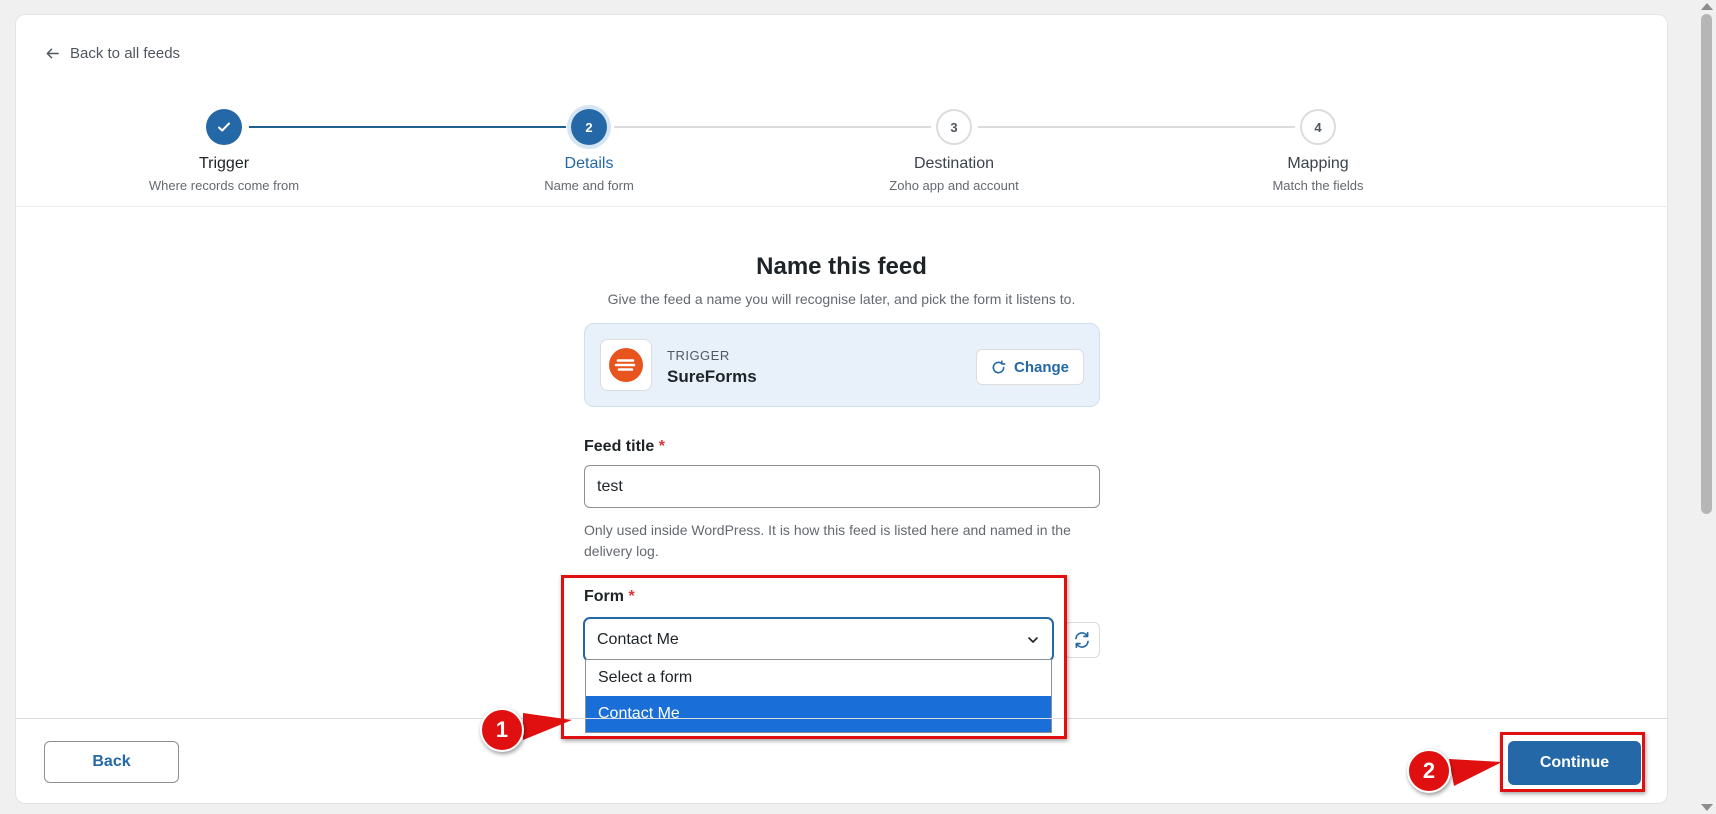 Image resolution: width=1716 pixels, height=814 pixels. What do you see at coordinates (712, 376) in the screenshot?
I see `trigger-name: SureForms` at bounding box center [712, 376].